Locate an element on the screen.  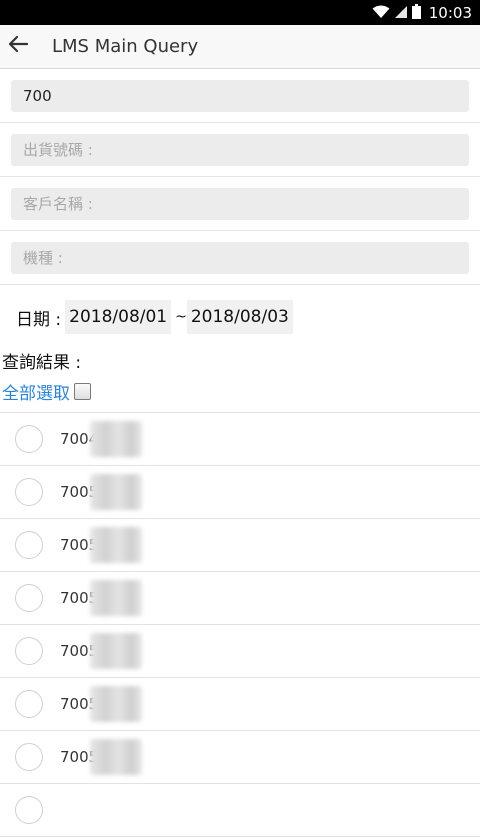
customer-name-row: 客戶名稱 : is located at coordinates (240, 204).